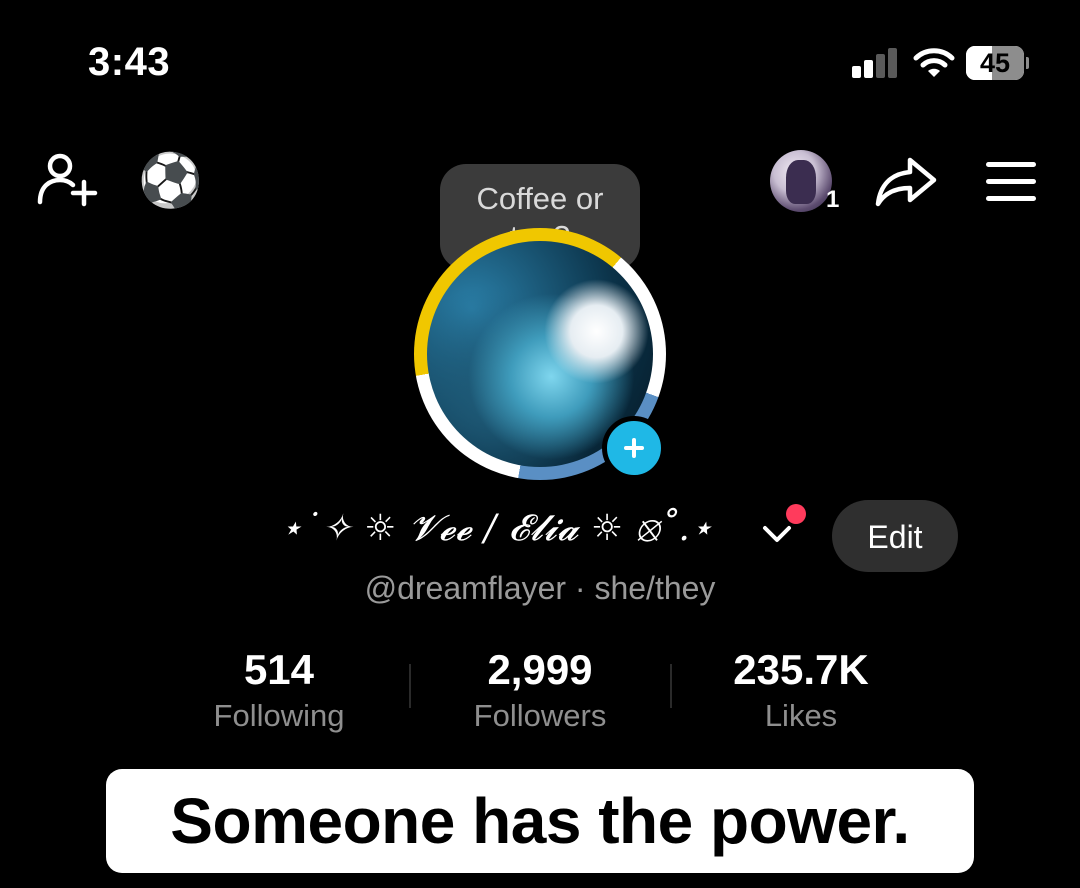 The image size is (1080, 888). What do you see at coordinates (934, 62) in the screenshot?
I see `wifi-icon` at bounding box center [934, 62].